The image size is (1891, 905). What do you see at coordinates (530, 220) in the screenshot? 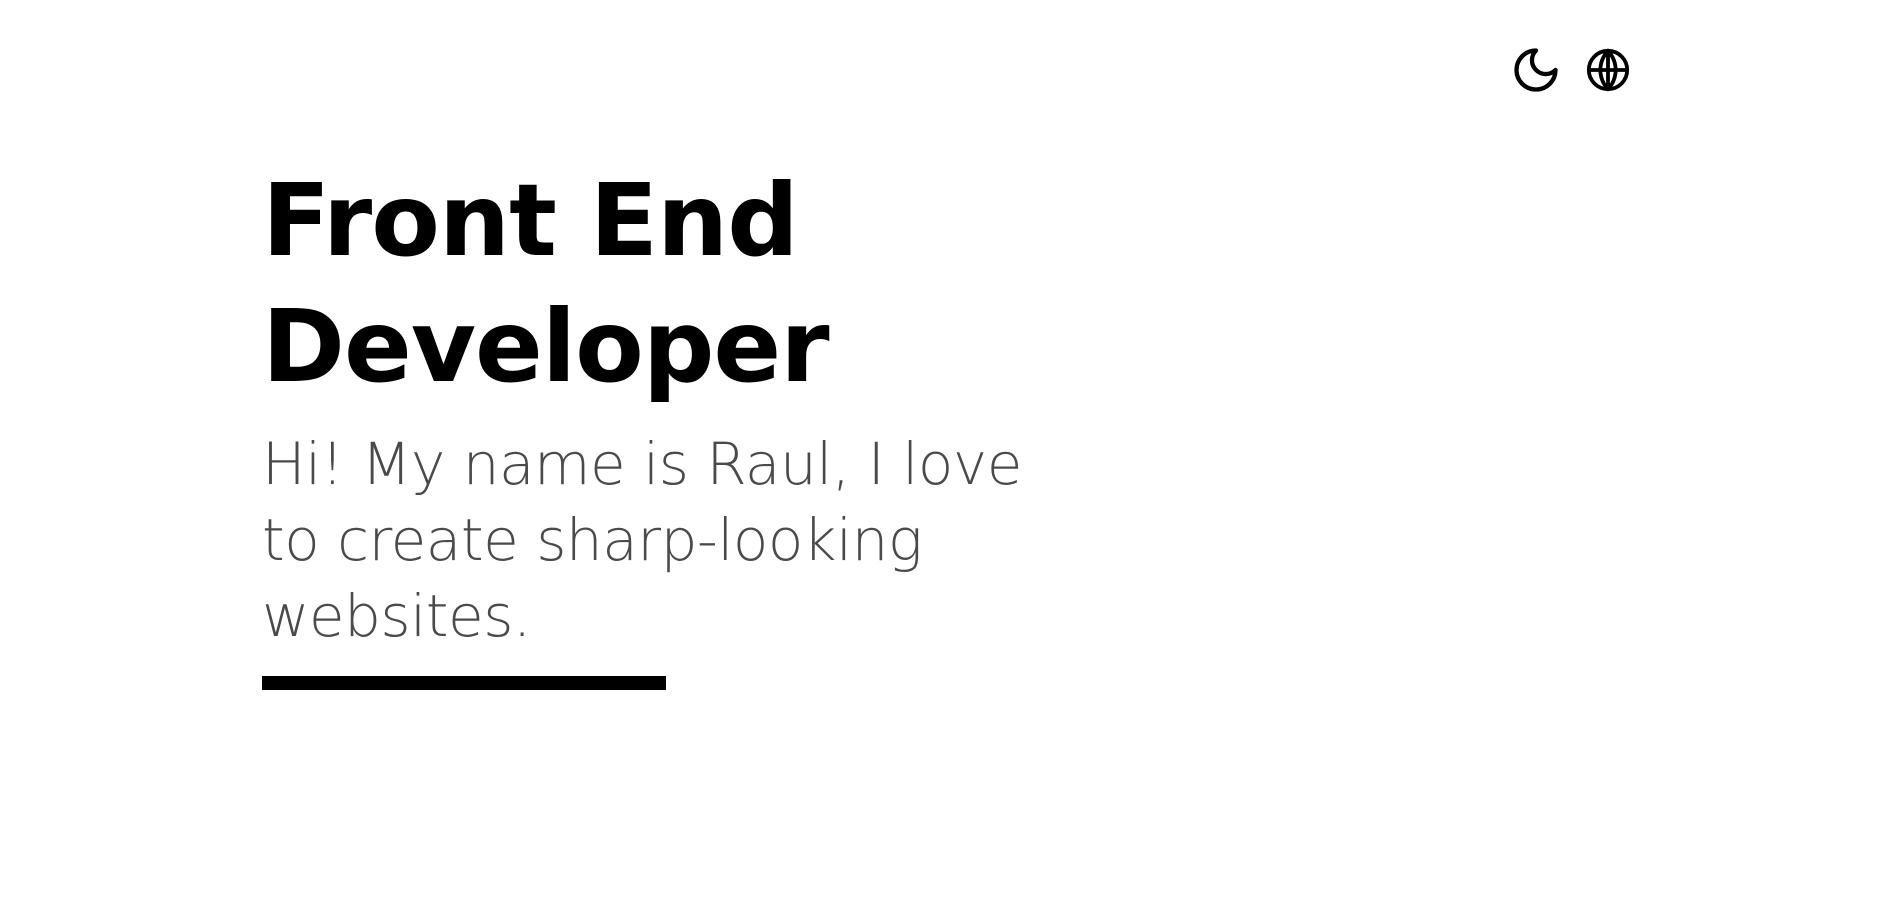
I see `title-line-1: Front End` at bounding box center [530, 220].